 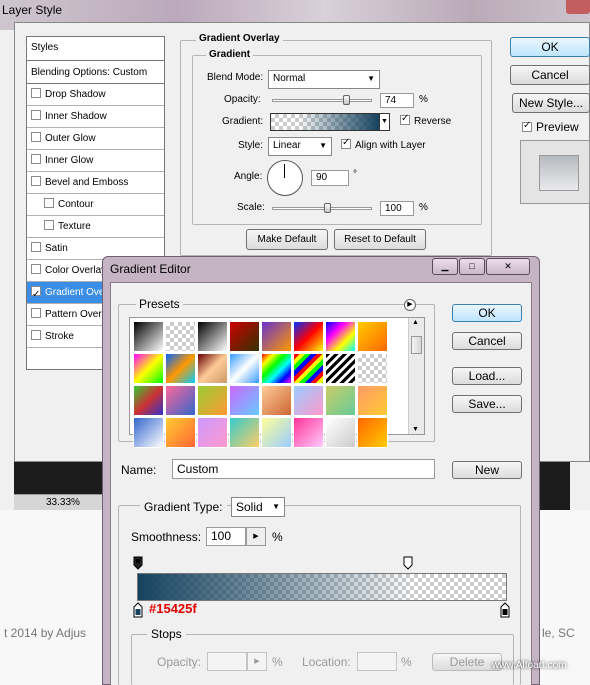 What do you see at coordinates (578, 7) in the screenshot?
I see `window-close-corner` at bounding box center [578, 7].